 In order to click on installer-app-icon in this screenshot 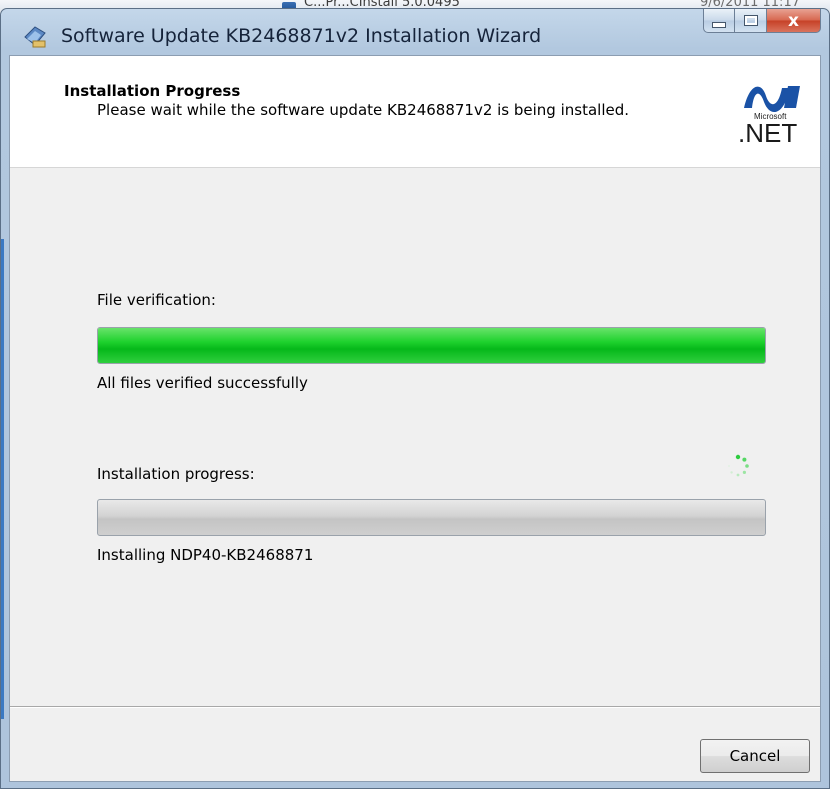, I will do `click(35, 37)`.